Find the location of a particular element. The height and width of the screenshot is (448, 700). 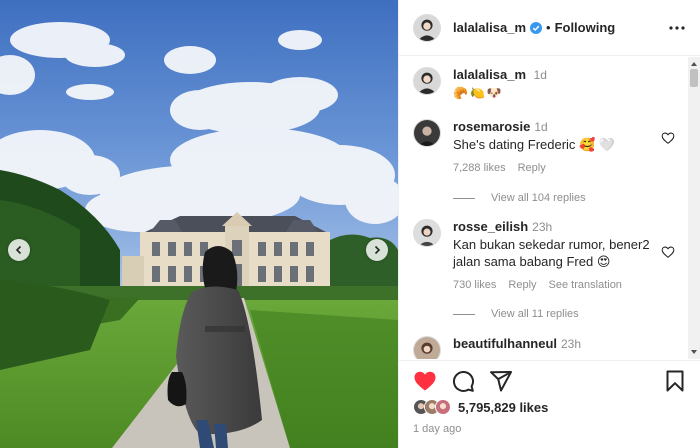

share-icon is located at coordinates (501, 381).